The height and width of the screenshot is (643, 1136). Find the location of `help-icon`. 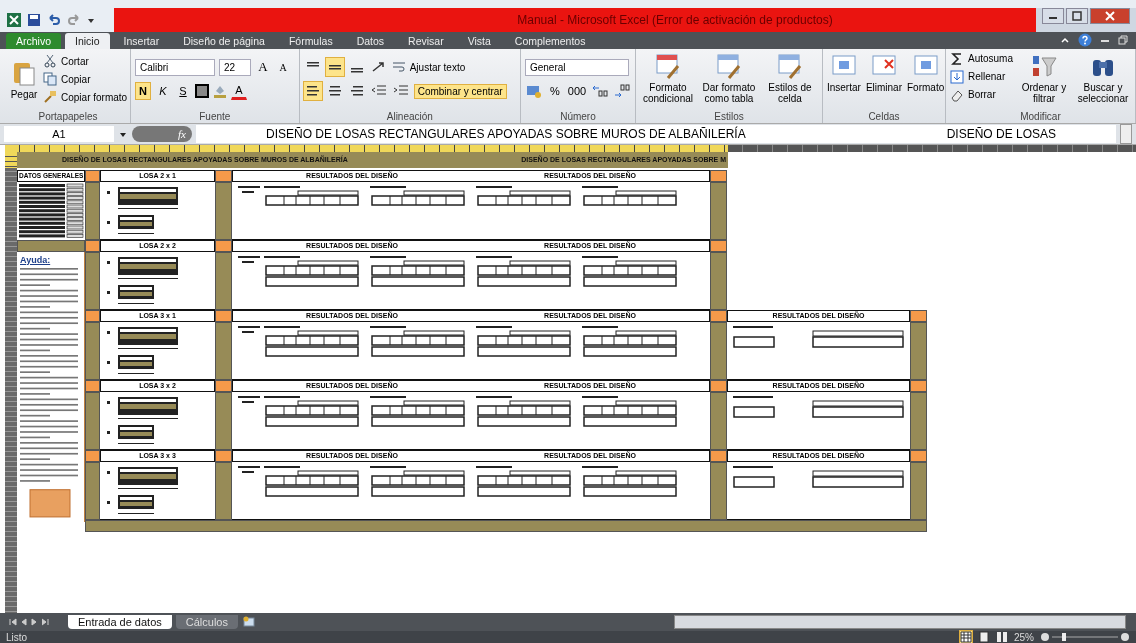

help-icon is located at coordinates (1085, 40).